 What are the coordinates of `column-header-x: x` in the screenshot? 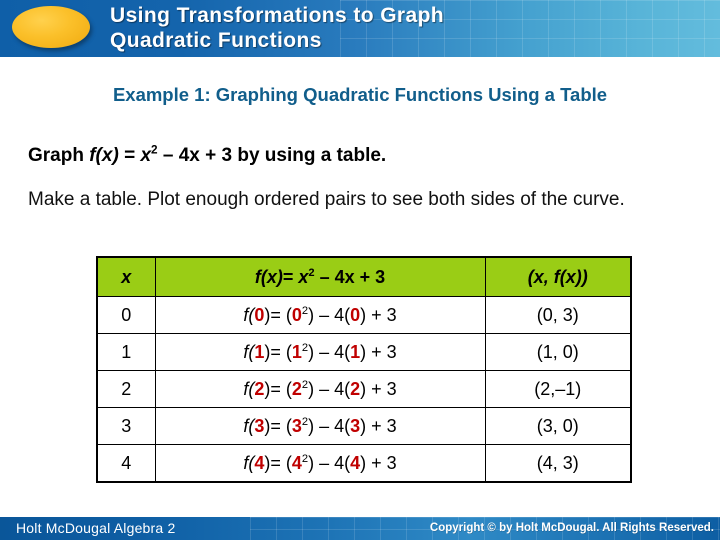 It's located at (126, 276).